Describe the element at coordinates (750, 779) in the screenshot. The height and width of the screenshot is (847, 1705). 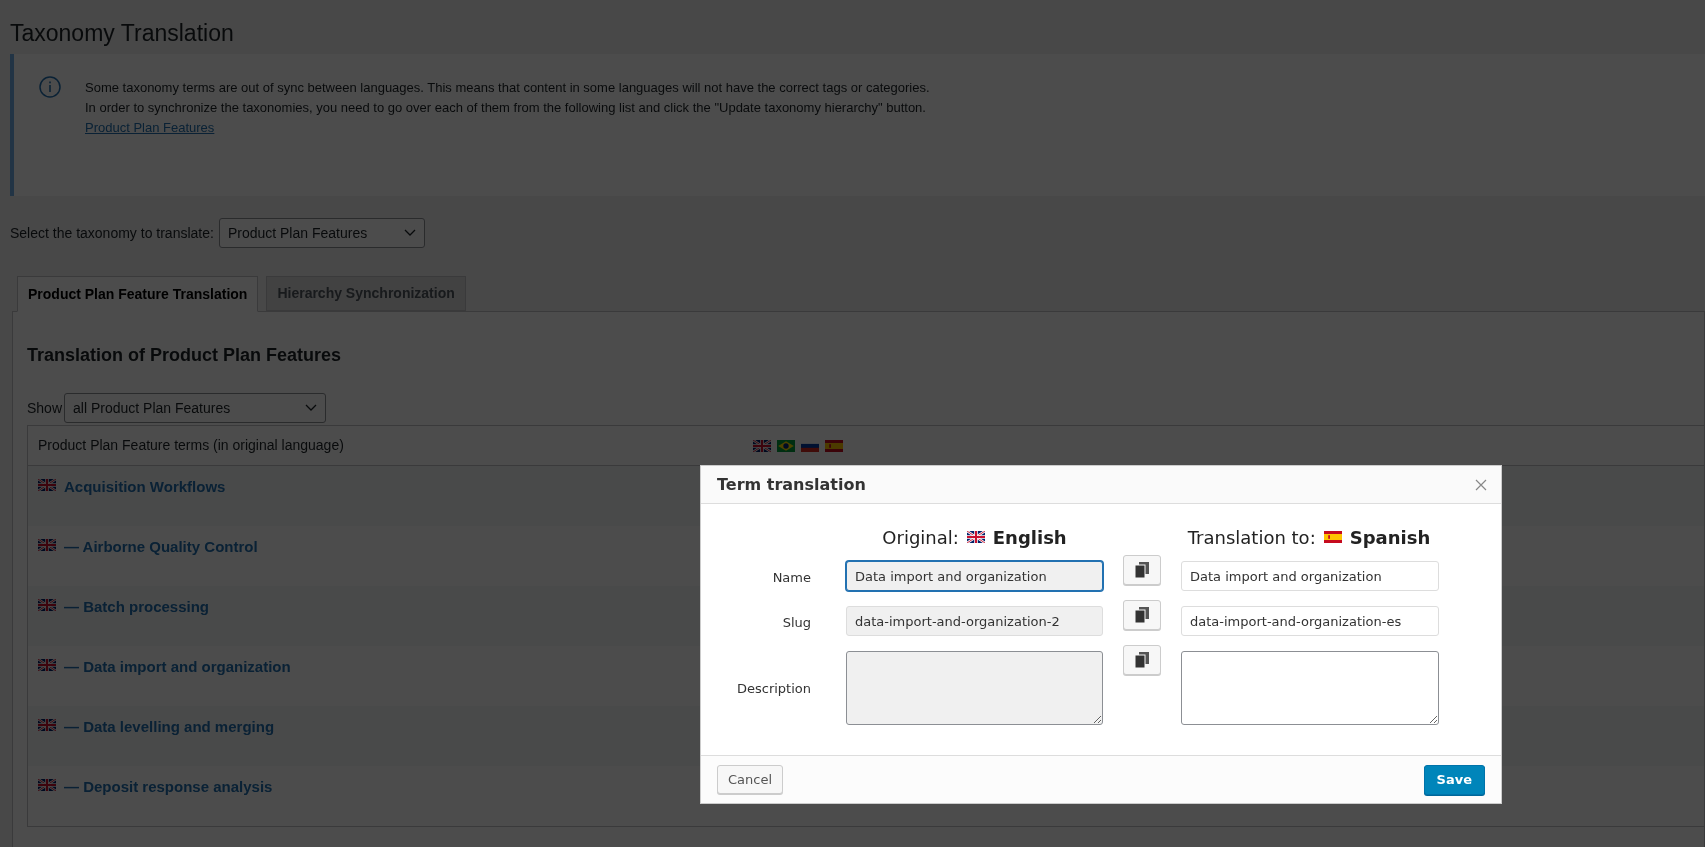
I see `cancel-button: Cancel` at that location.